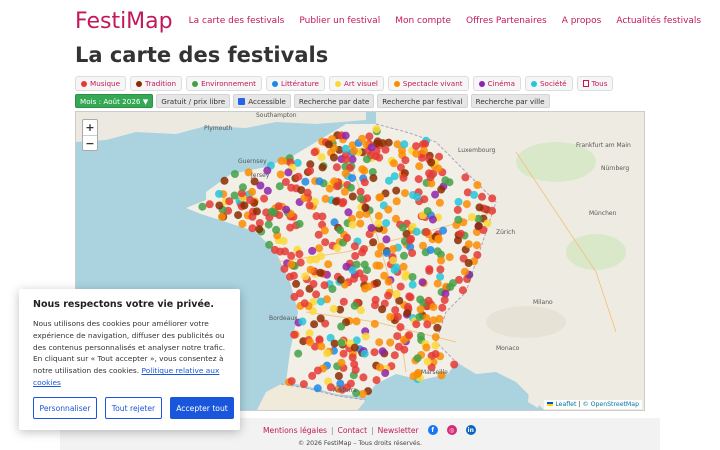 The width and height of the screenshot is (720, 450). What do you see at coordinates (658, 21) in the screenshot?
I see `nav-link-actualites: Actualités festivals` at bounding box center [658, 21].